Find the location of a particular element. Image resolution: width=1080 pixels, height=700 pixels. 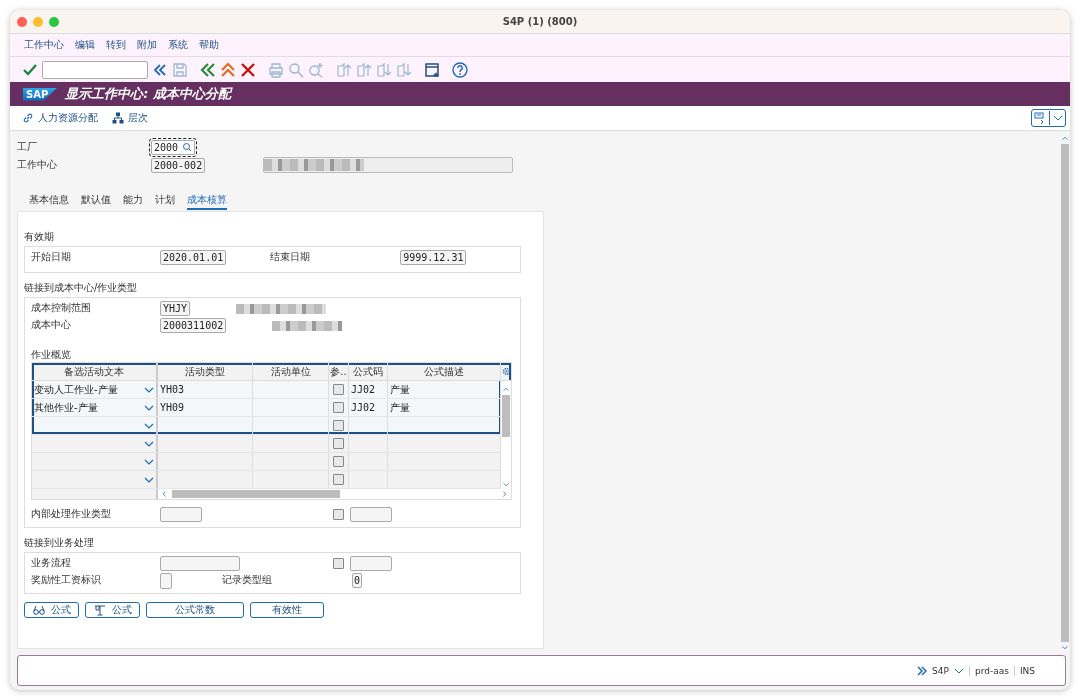

column-header: 活动单位 is located at coordinates (291, 371).